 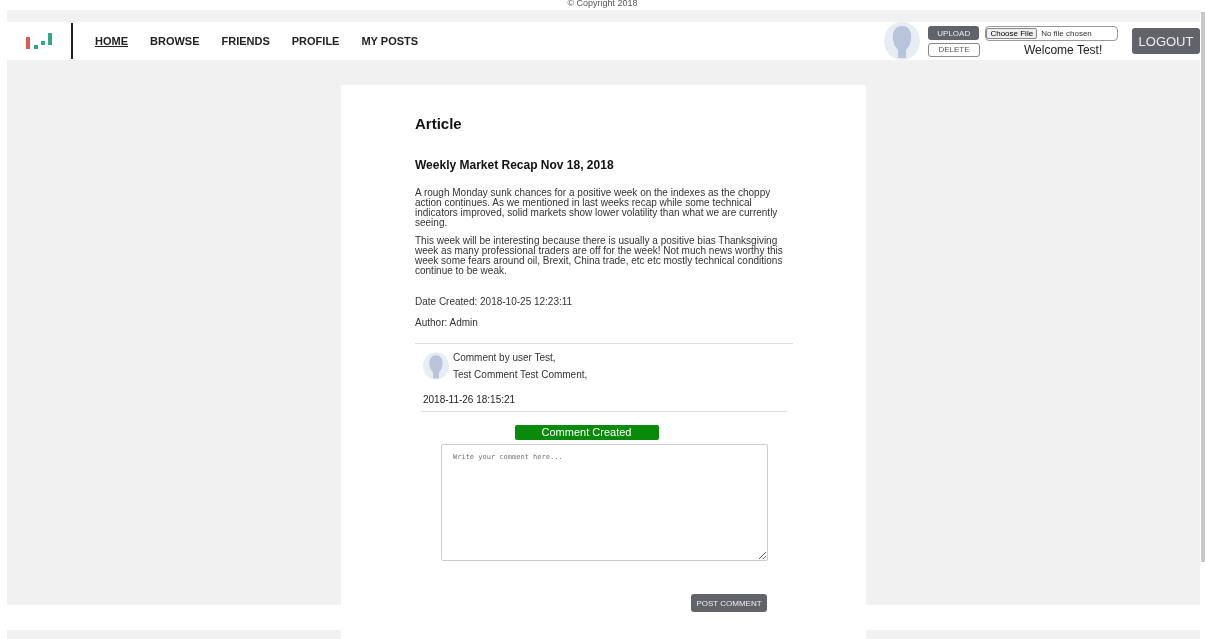 What do you see at coordinates (729, 603) in the screenshot?
I see `post-comment-button: POST COMMENT` at bounding box center [729, 603].